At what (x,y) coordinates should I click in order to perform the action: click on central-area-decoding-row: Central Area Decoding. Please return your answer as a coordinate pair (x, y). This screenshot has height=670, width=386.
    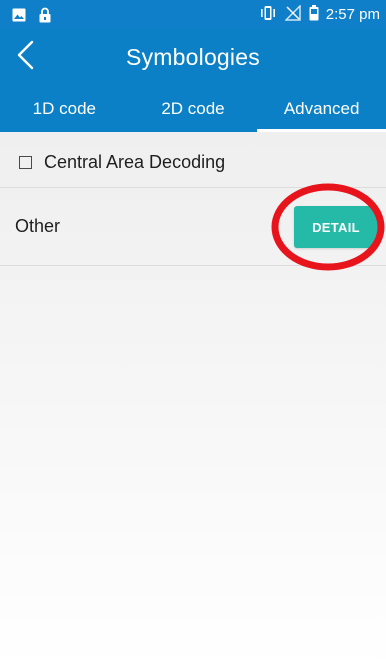
    Looking at the image, I should click on (193, 162).